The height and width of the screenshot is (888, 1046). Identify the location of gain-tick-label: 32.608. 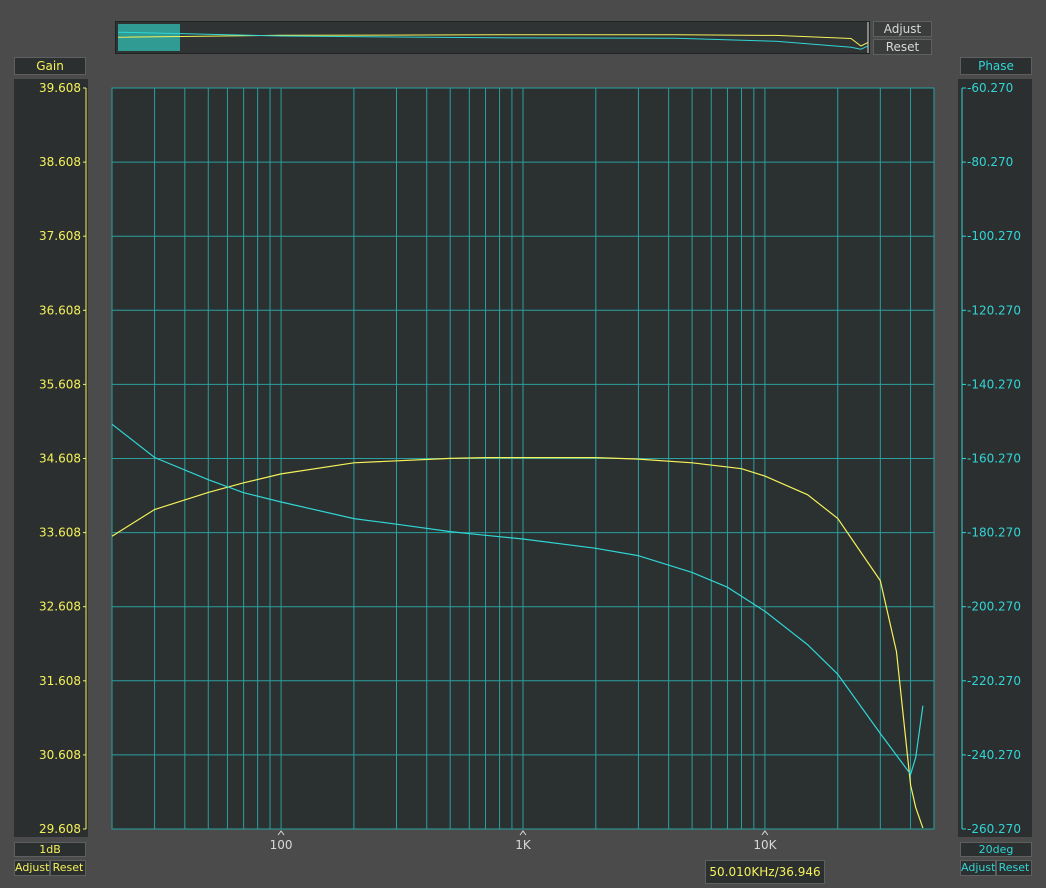
(60, 607).